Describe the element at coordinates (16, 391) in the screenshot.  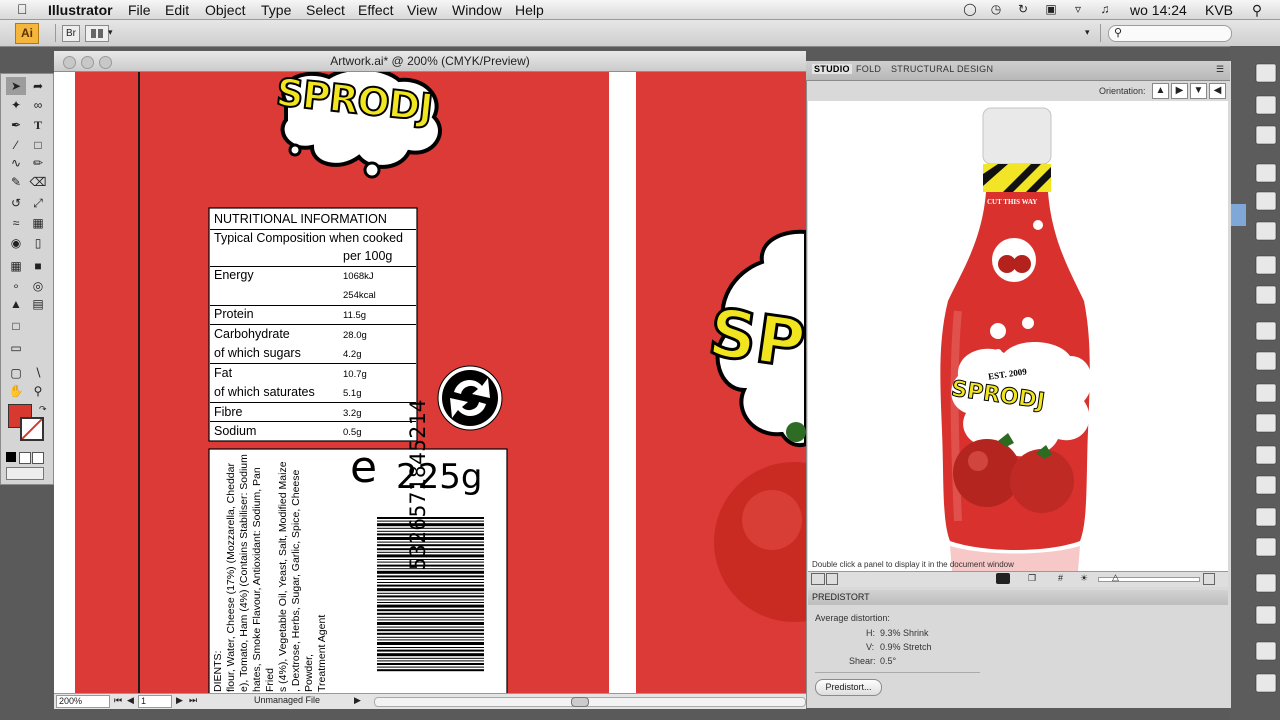
I see `hand-tool-icon: ✋` at that location.